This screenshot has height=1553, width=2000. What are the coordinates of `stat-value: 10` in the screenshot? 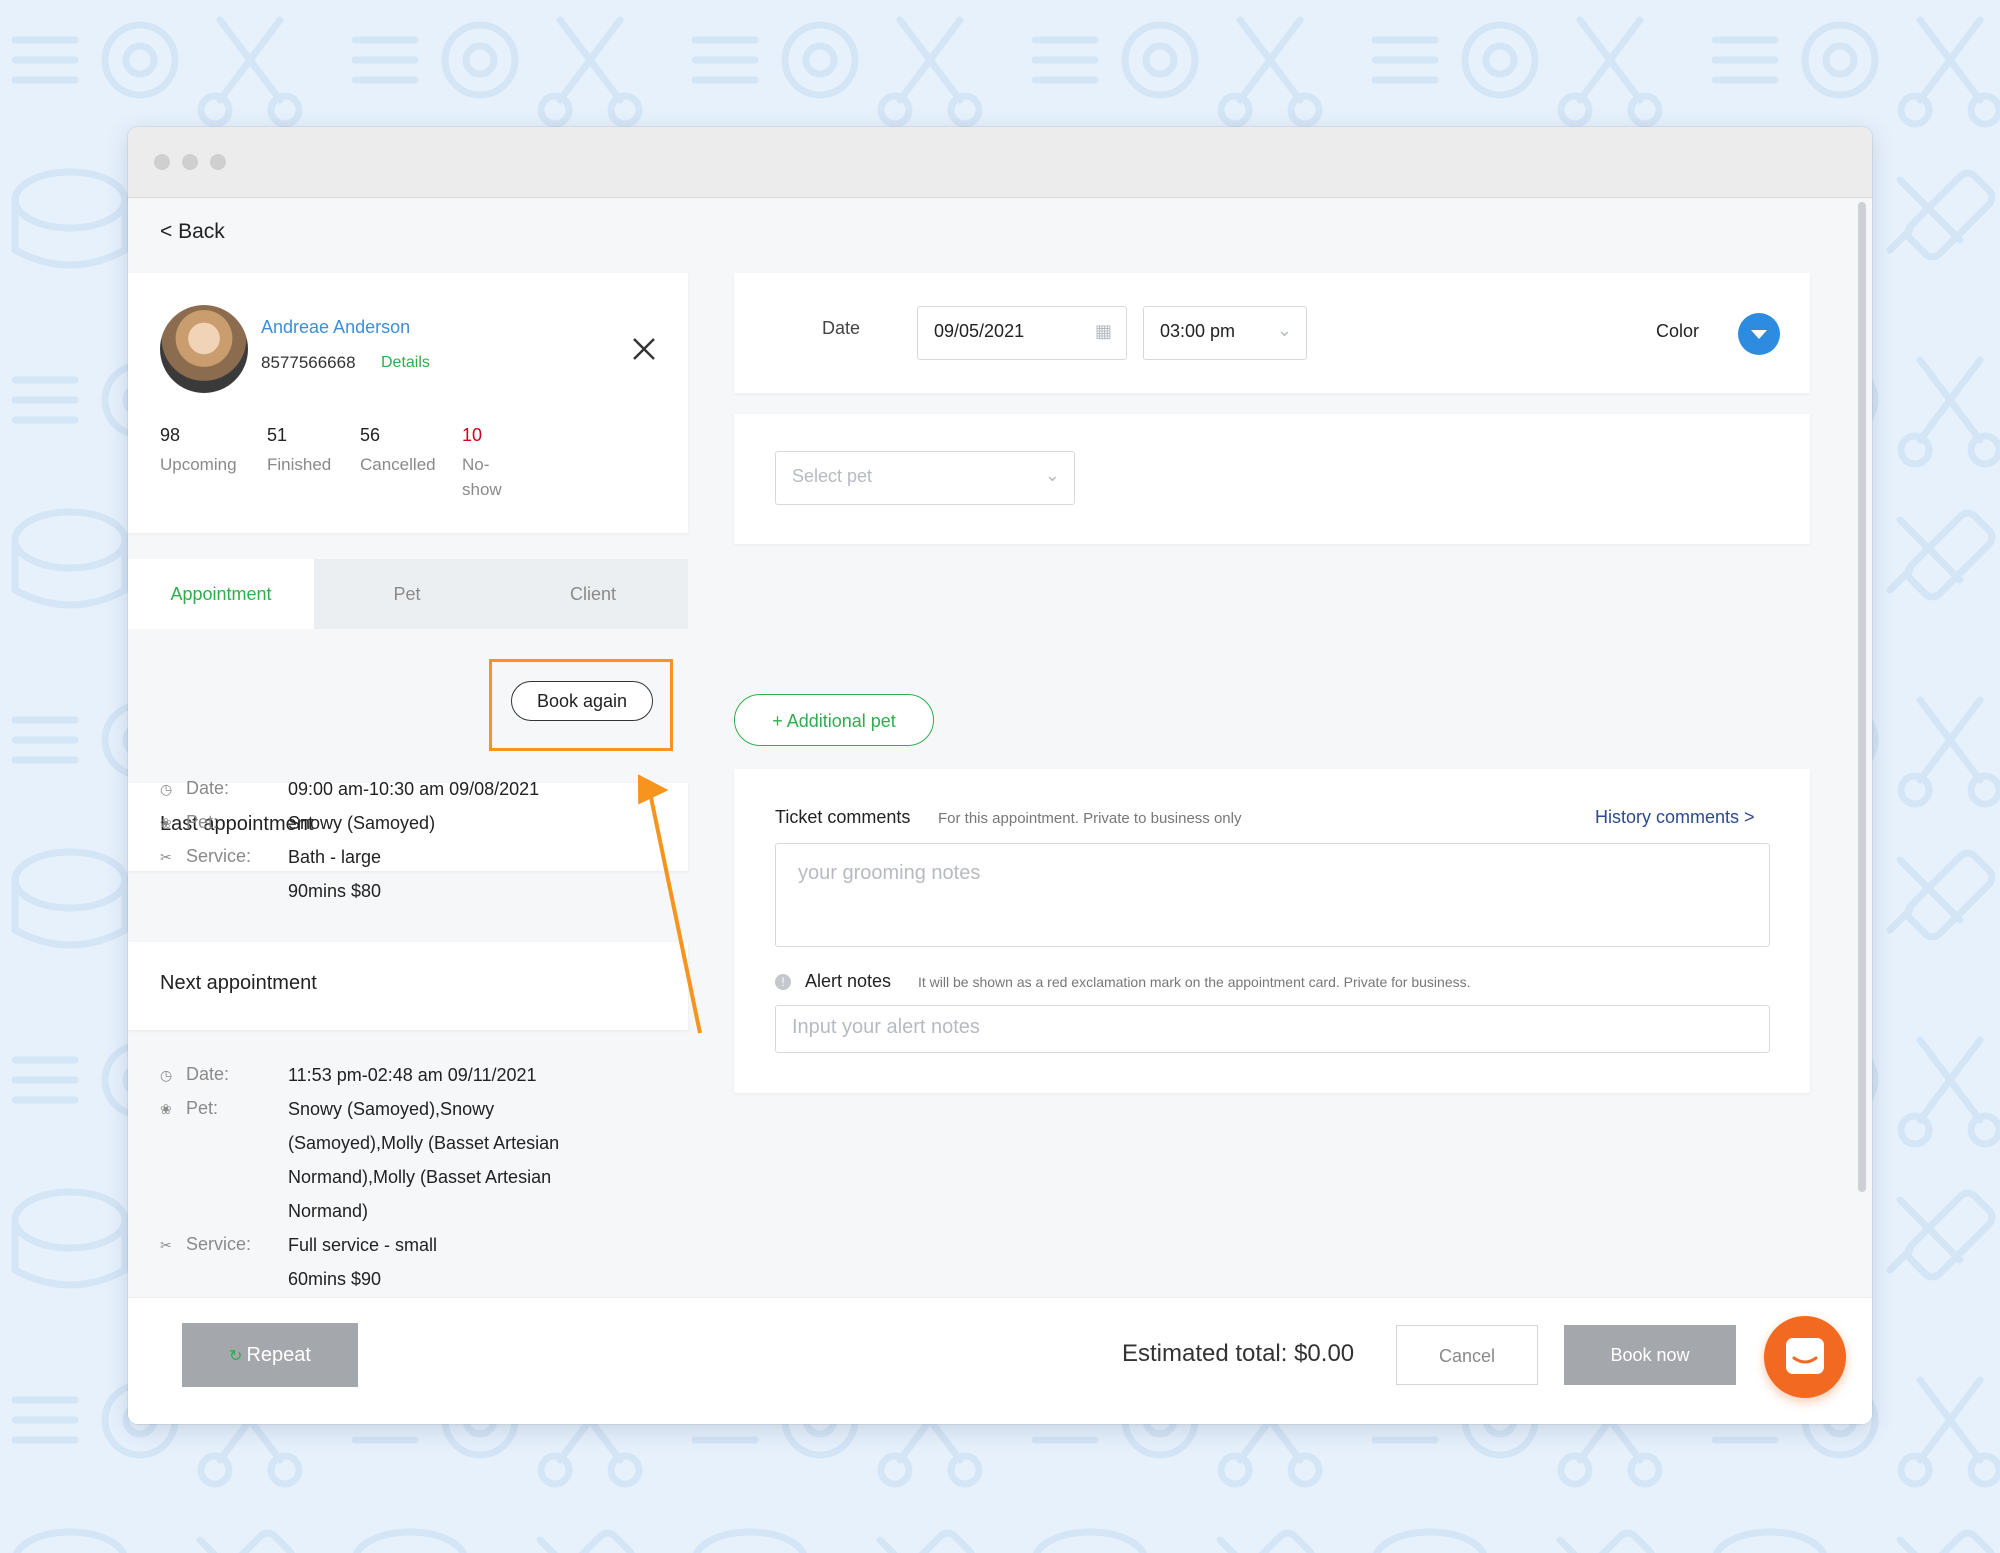 It's located at (472, 435).